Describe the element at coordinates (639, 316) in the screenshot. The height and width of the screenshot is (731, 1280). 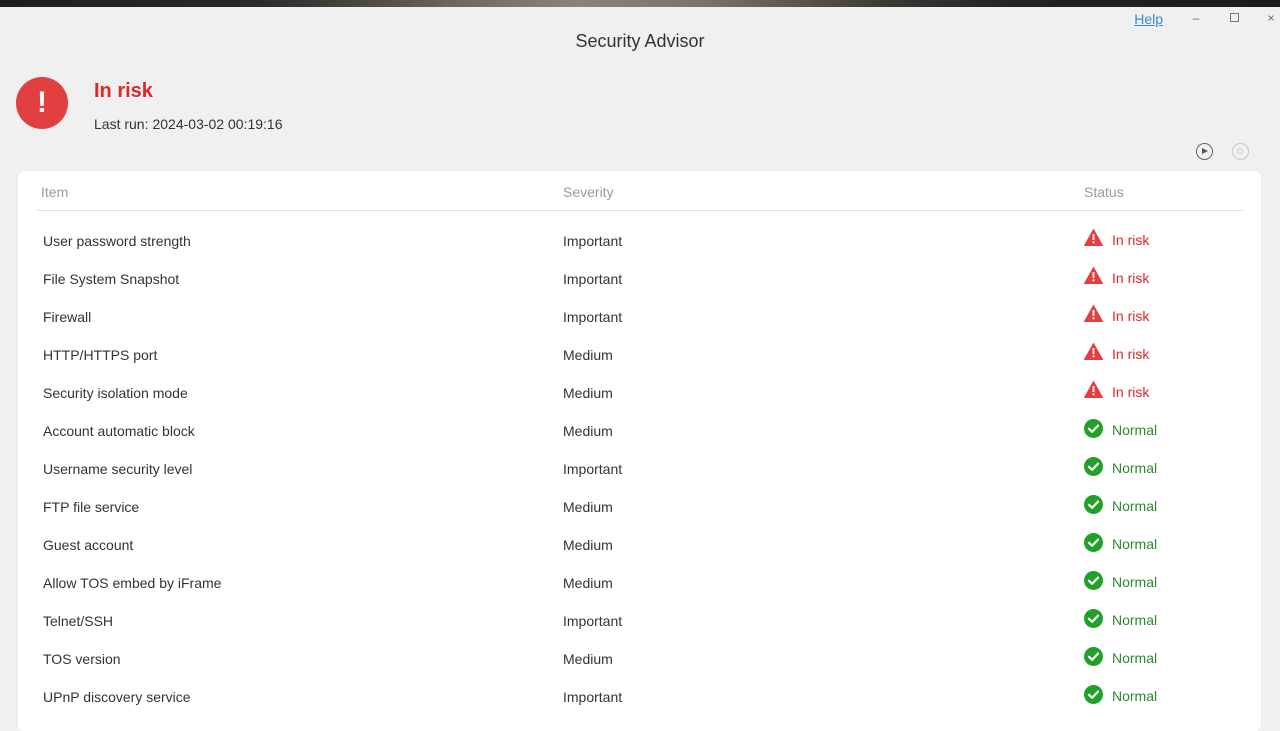
I see `table-row: Firewall Important In risk` at that location.